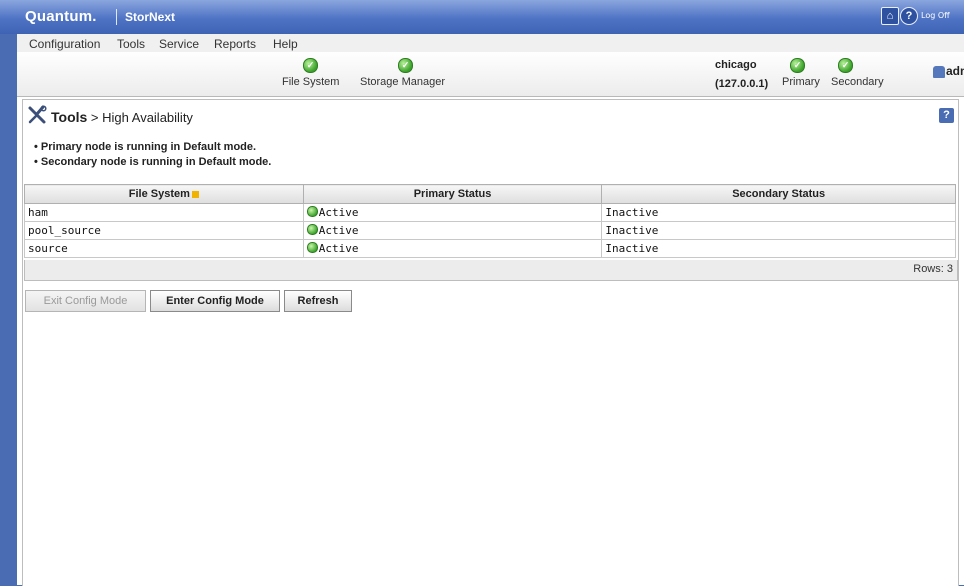 Image resolution: width=964 pixels, height=586 pixels. What do you see at coordinates (69, 117) in the screenshot?
I see `breadcrumb-section: Tools` at bounding box center [69, 117].